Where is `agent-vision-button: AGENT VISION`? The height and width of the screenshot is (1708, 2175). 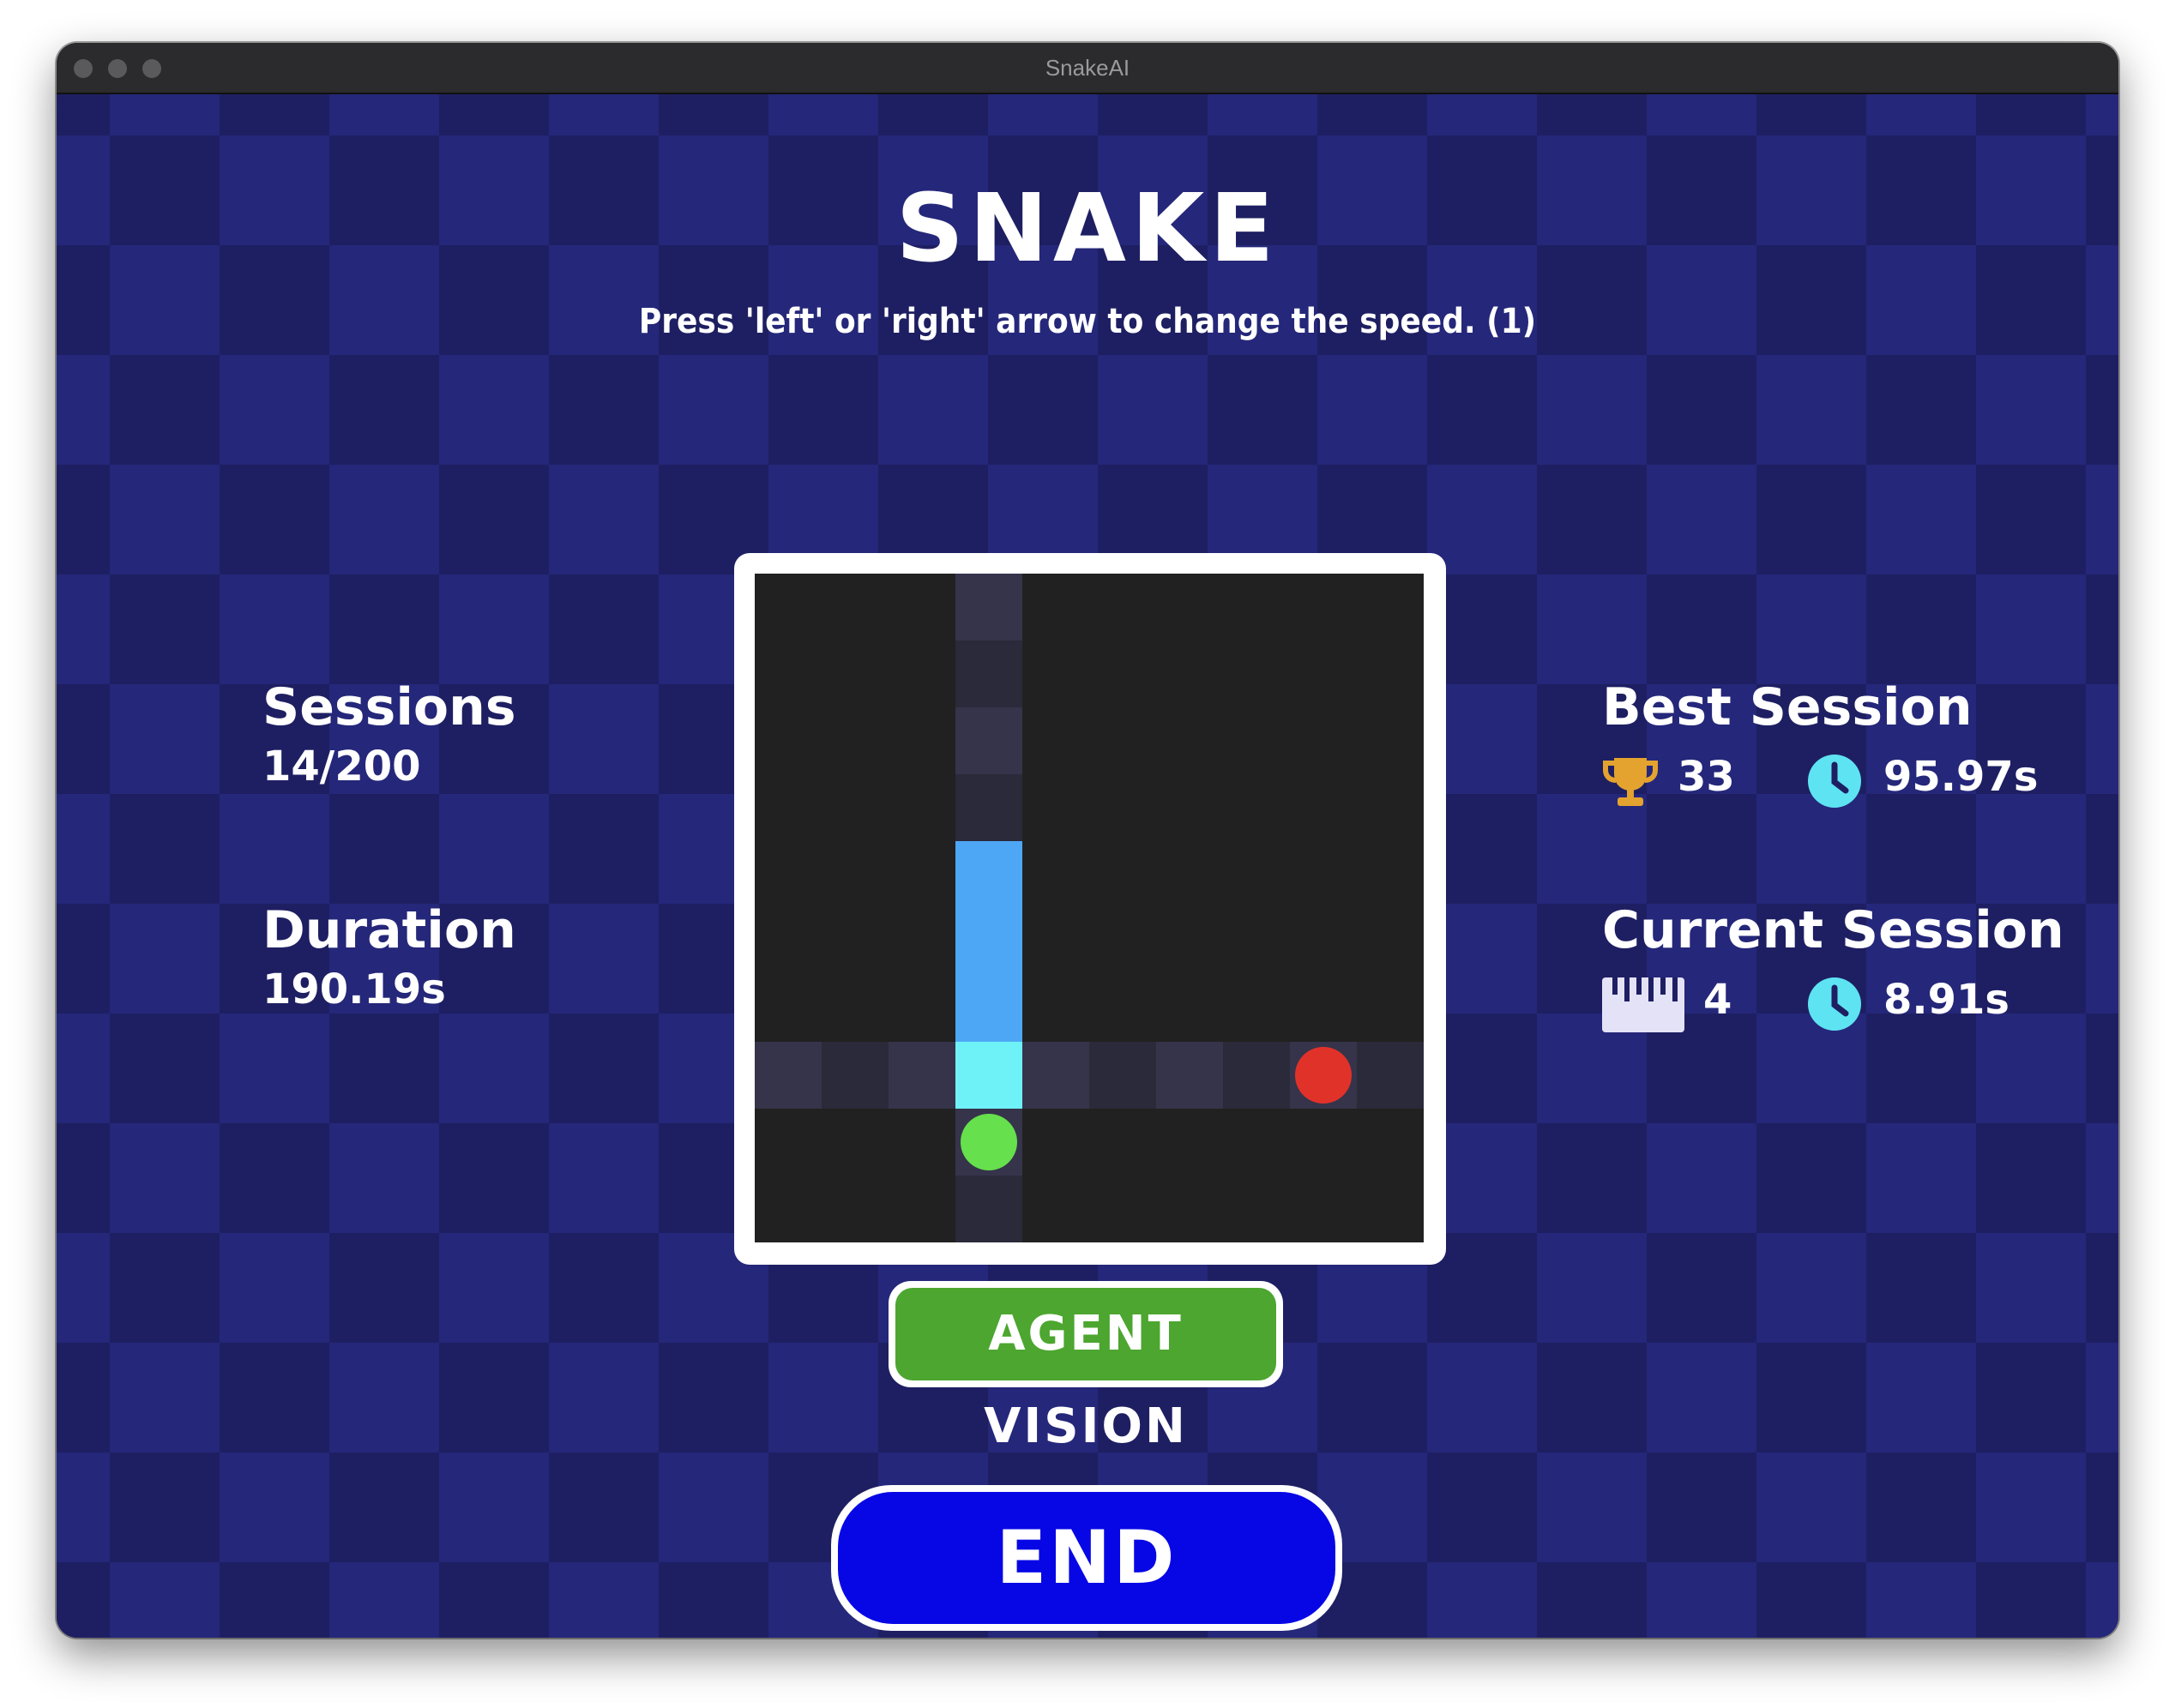 agent-vision-button: AGENT VISION is located at coordinates (1086, 1367).